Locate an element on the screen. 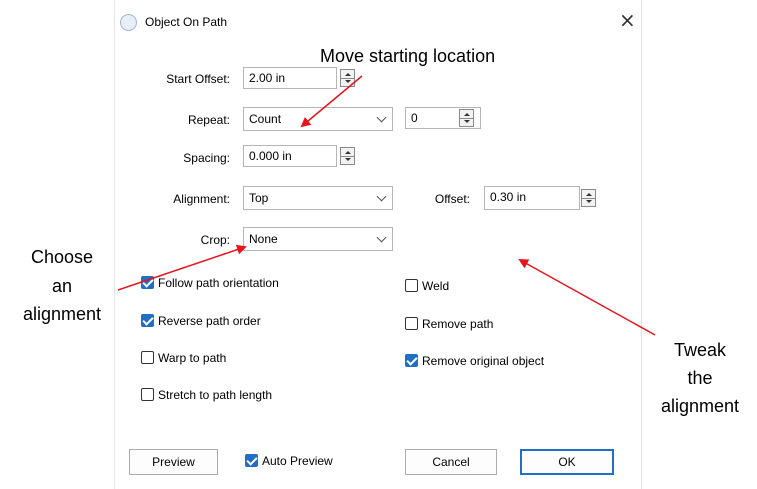 This screenshot has width=757, height=489. offset-spinner is located at coordinates (588, 198).